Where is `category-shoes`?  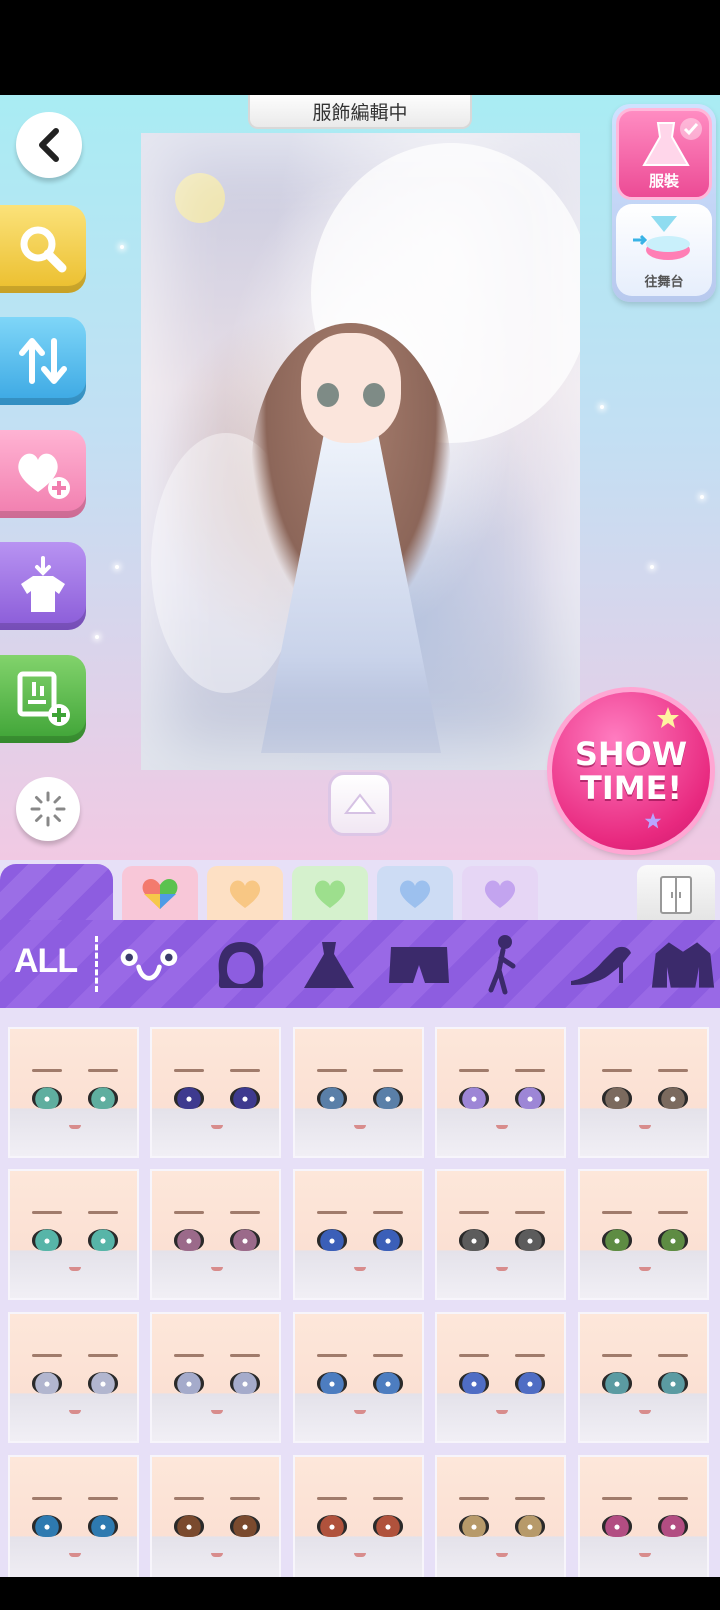 category-shoes is located at coordinates (601, 965).